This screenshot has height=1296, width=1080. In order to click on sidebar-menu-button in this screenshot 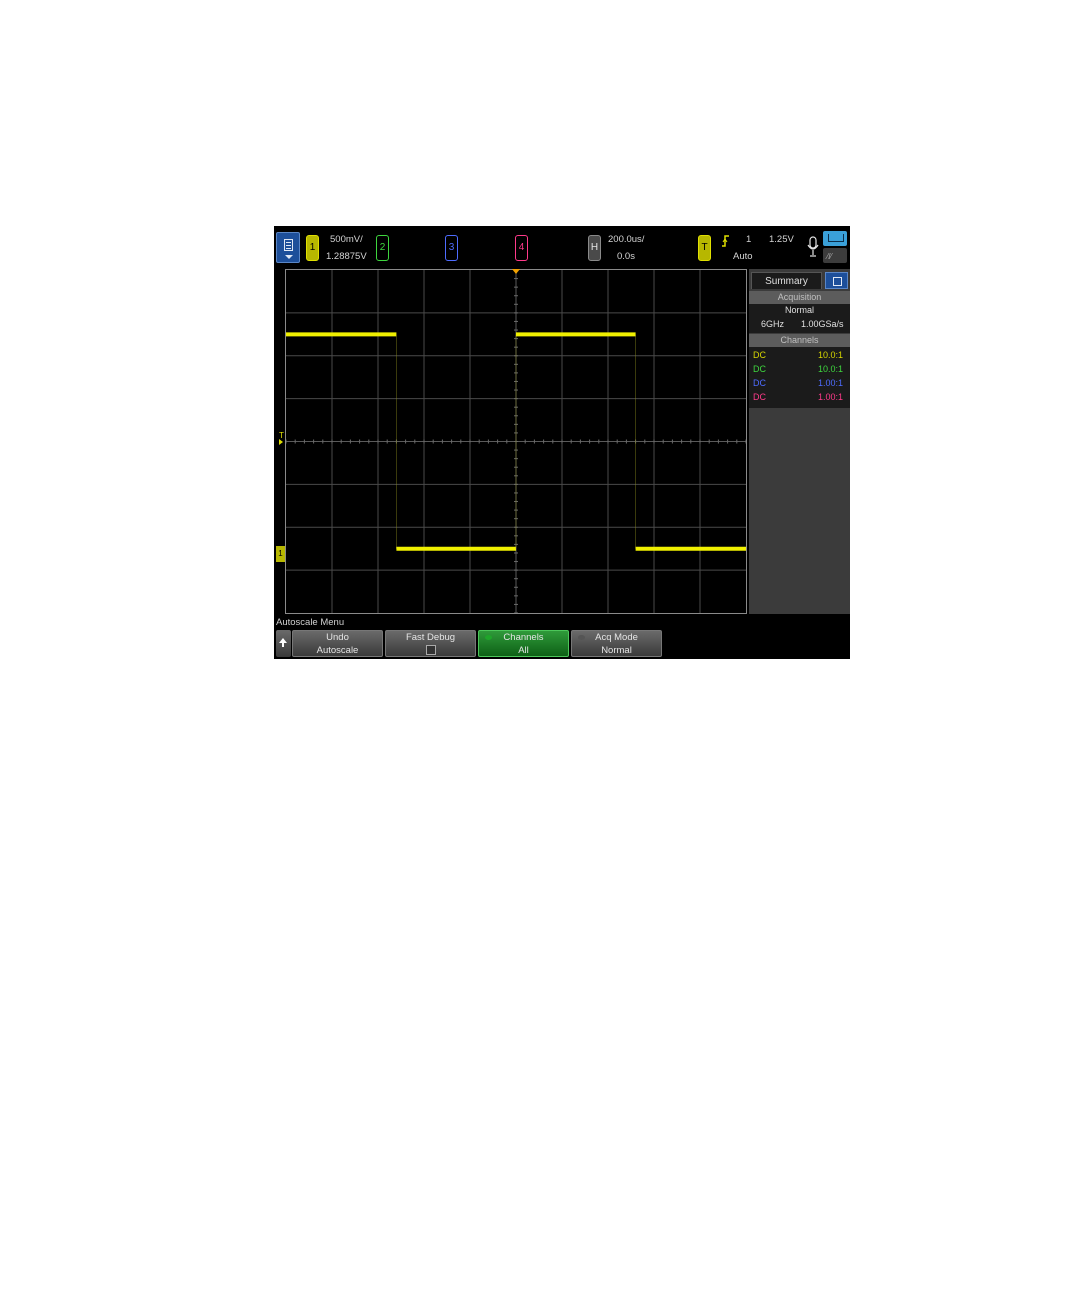, I will do `click(836, 280)`.